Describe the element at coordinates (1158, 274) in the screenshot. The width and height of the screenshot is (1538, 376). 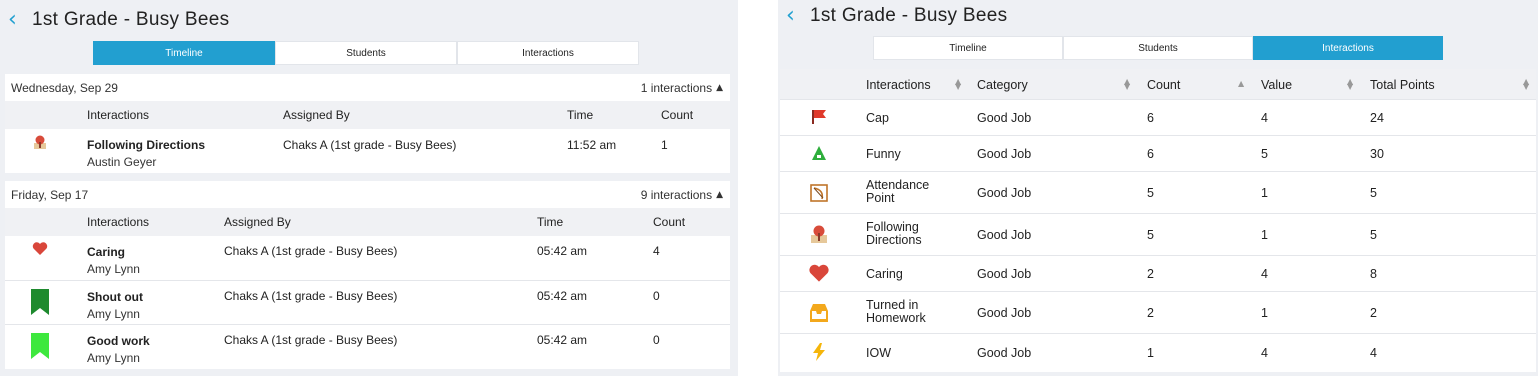
I see `table-row: Caring Good Job 2 4 8` at that location.